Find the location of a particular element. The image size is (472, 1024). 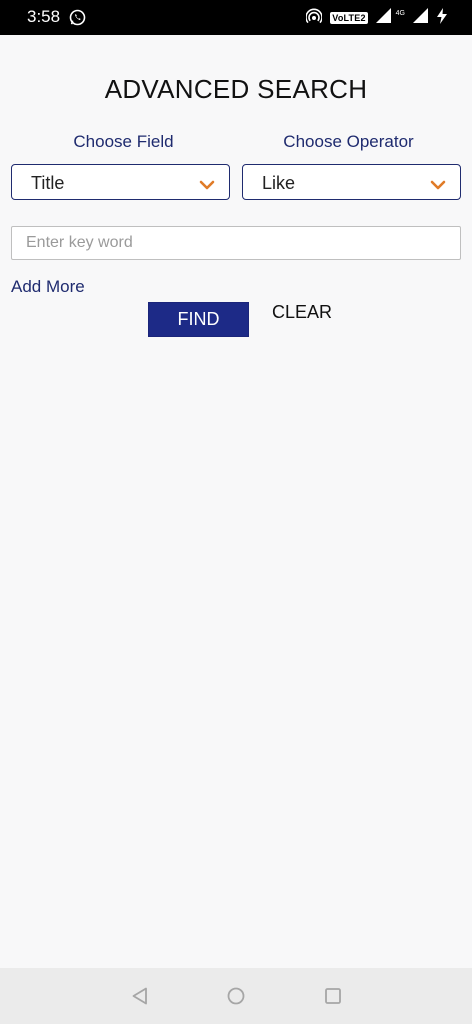

operator-select-value: Like is located at coordinates (279, 183).